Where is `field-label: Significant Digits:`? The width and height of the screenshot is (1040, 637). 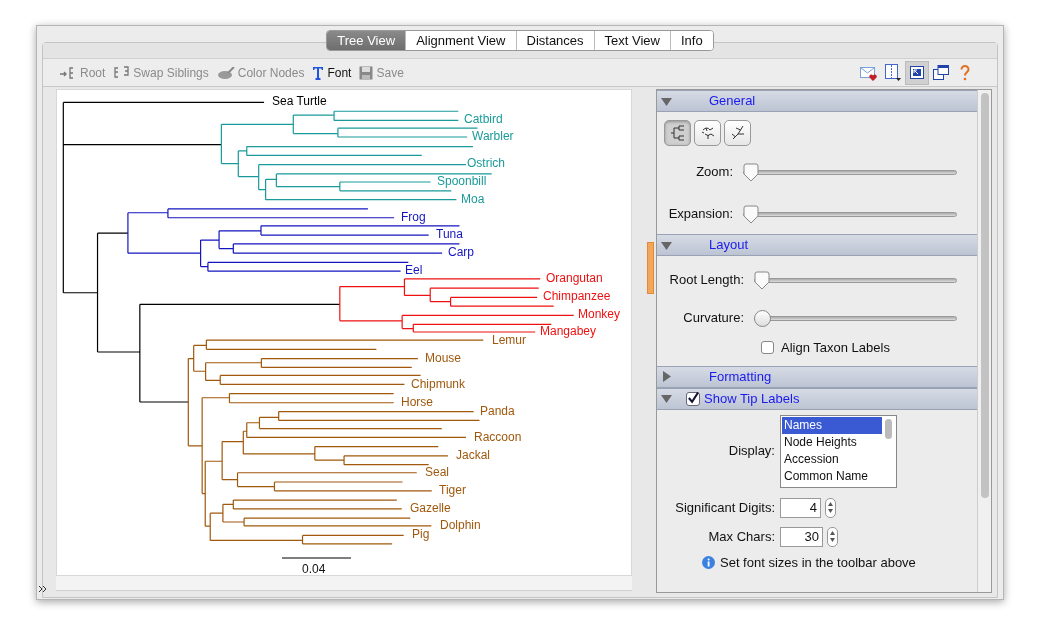 field-label: Significant Digits: is located at coordinates (724, 507).